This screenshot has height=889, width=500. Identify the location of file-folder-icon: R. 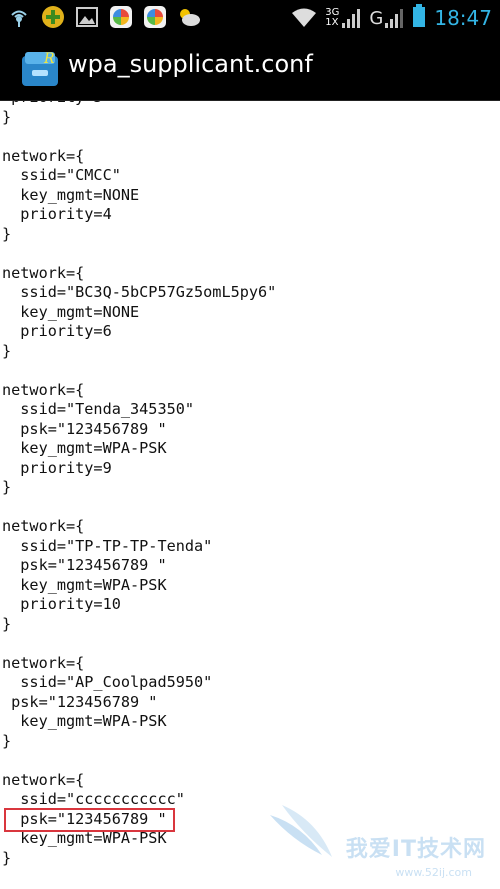
(40, 68).